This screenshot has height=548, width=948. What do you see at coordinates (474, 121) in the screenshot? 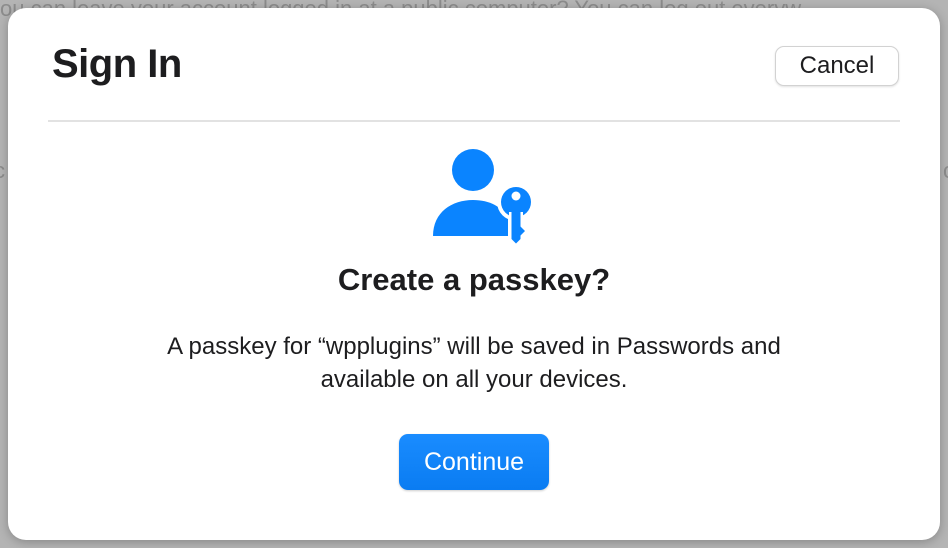
I see `header-divider` at bounding box center [474, 121].